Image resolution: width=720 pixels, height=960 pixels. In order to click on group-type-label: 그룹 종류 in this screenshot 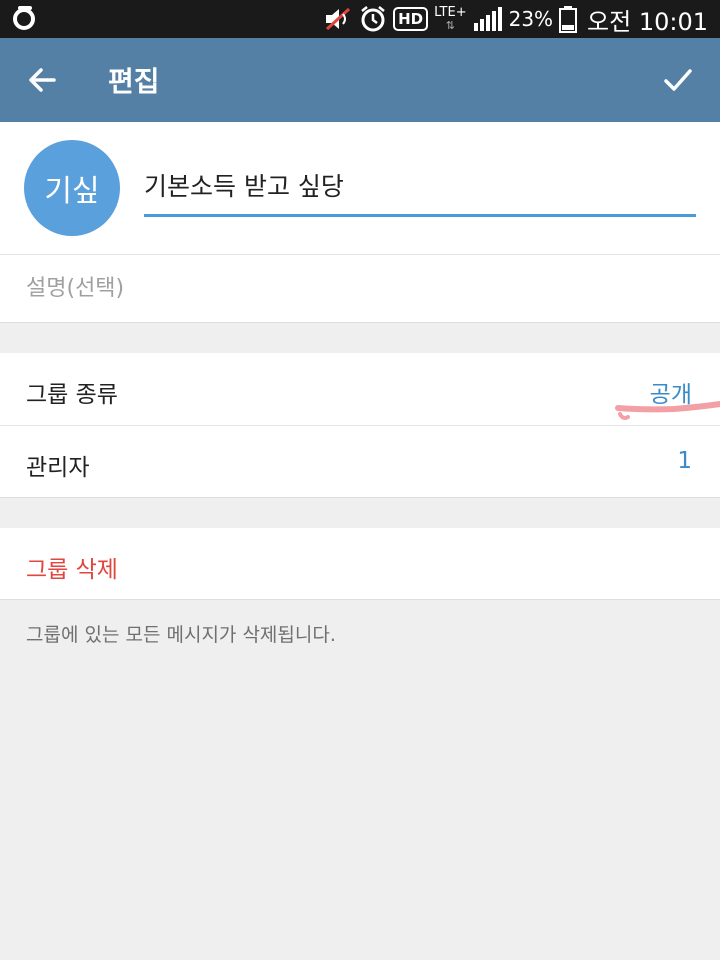, I will do `click(72, 395)`.